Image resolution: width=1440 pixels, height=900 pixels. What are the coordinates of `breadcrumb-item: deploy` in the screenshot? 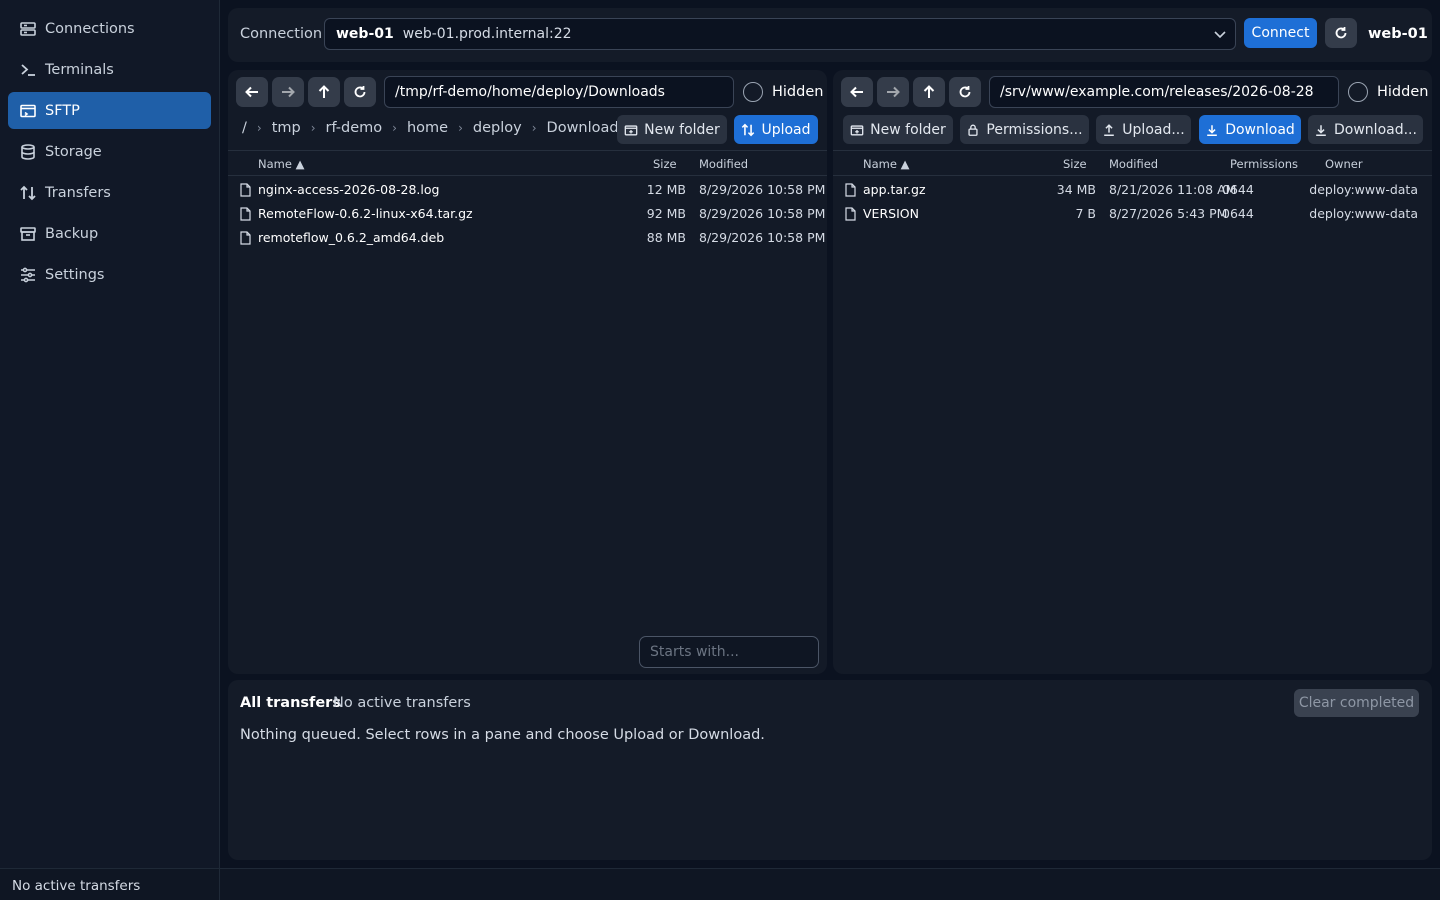 It's located at (497, 128).